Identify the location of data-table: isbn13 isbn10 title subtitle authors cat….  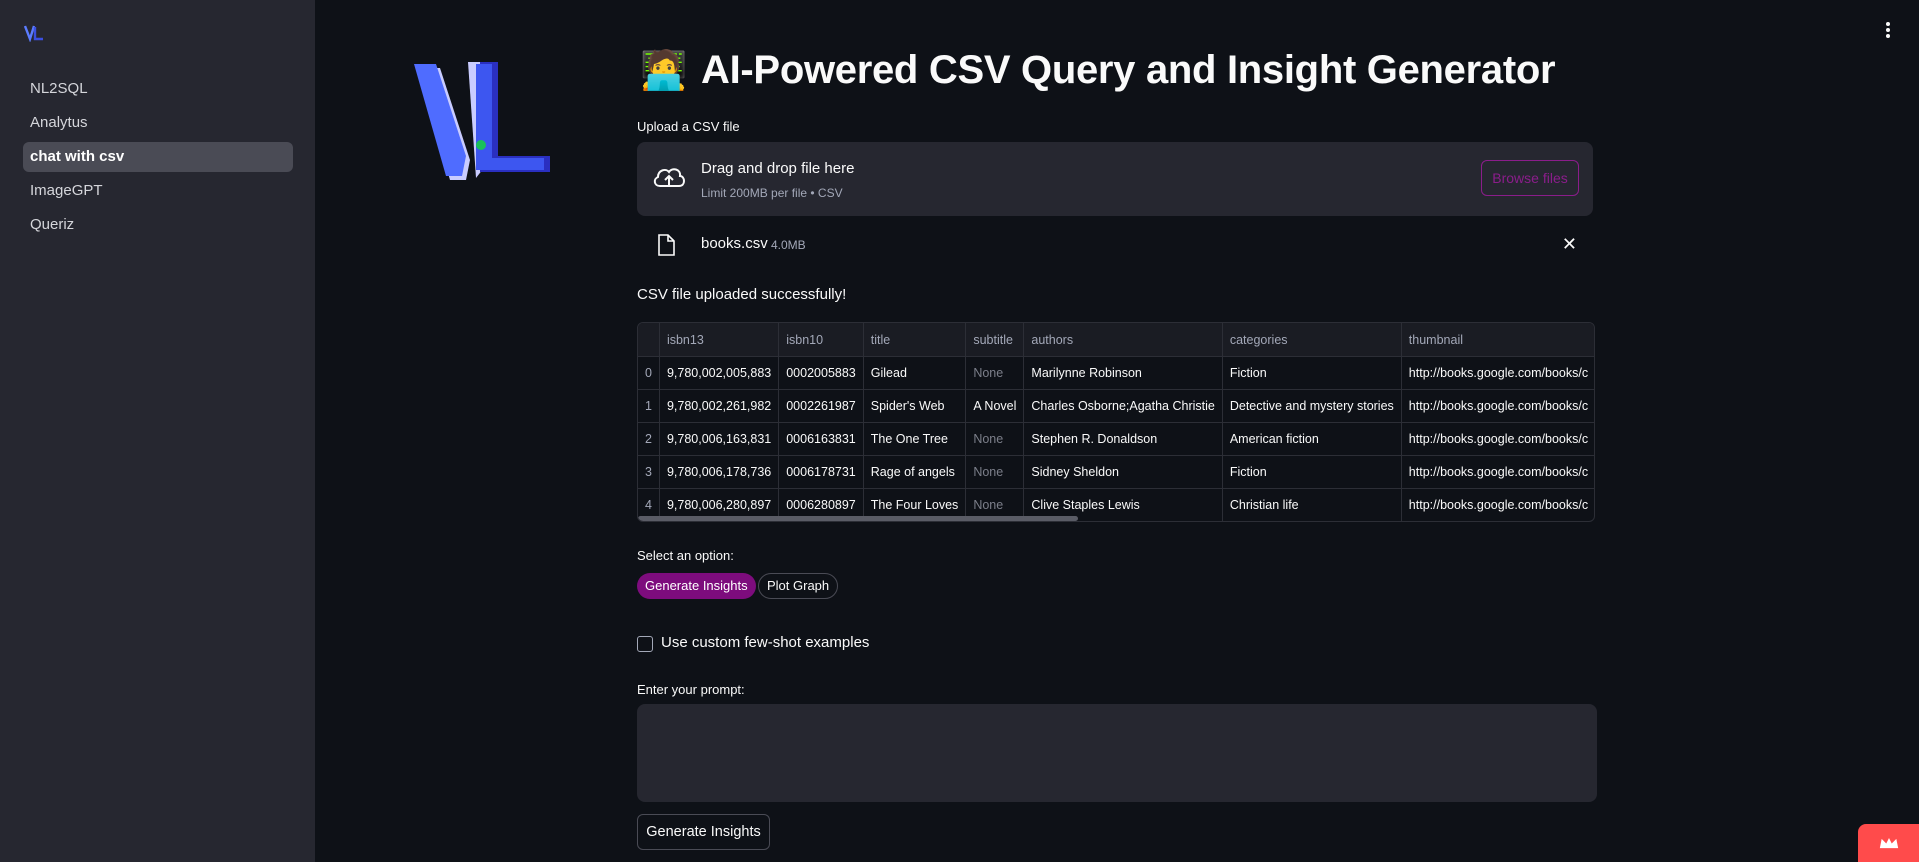
(1116, 422).